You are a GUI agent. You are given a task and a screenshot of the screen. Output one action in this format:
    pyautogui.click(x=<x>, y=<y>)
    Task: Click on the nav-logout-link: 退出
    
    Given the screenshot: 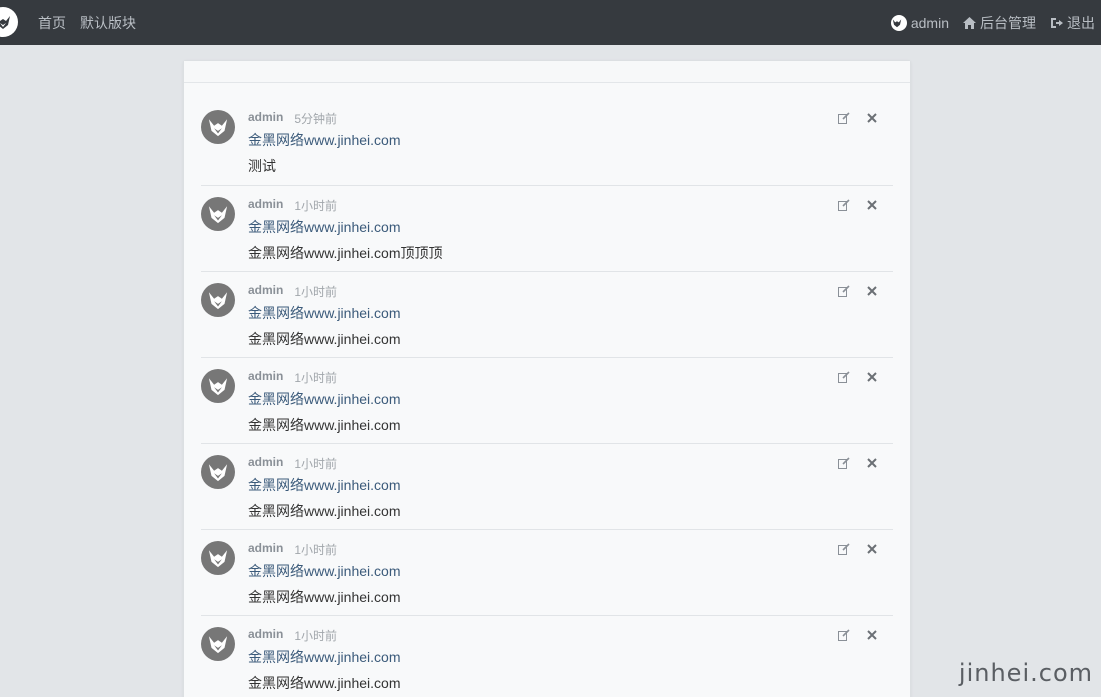 What is the action you would take?
    pyautogui.click(x=1072, y=23)
    